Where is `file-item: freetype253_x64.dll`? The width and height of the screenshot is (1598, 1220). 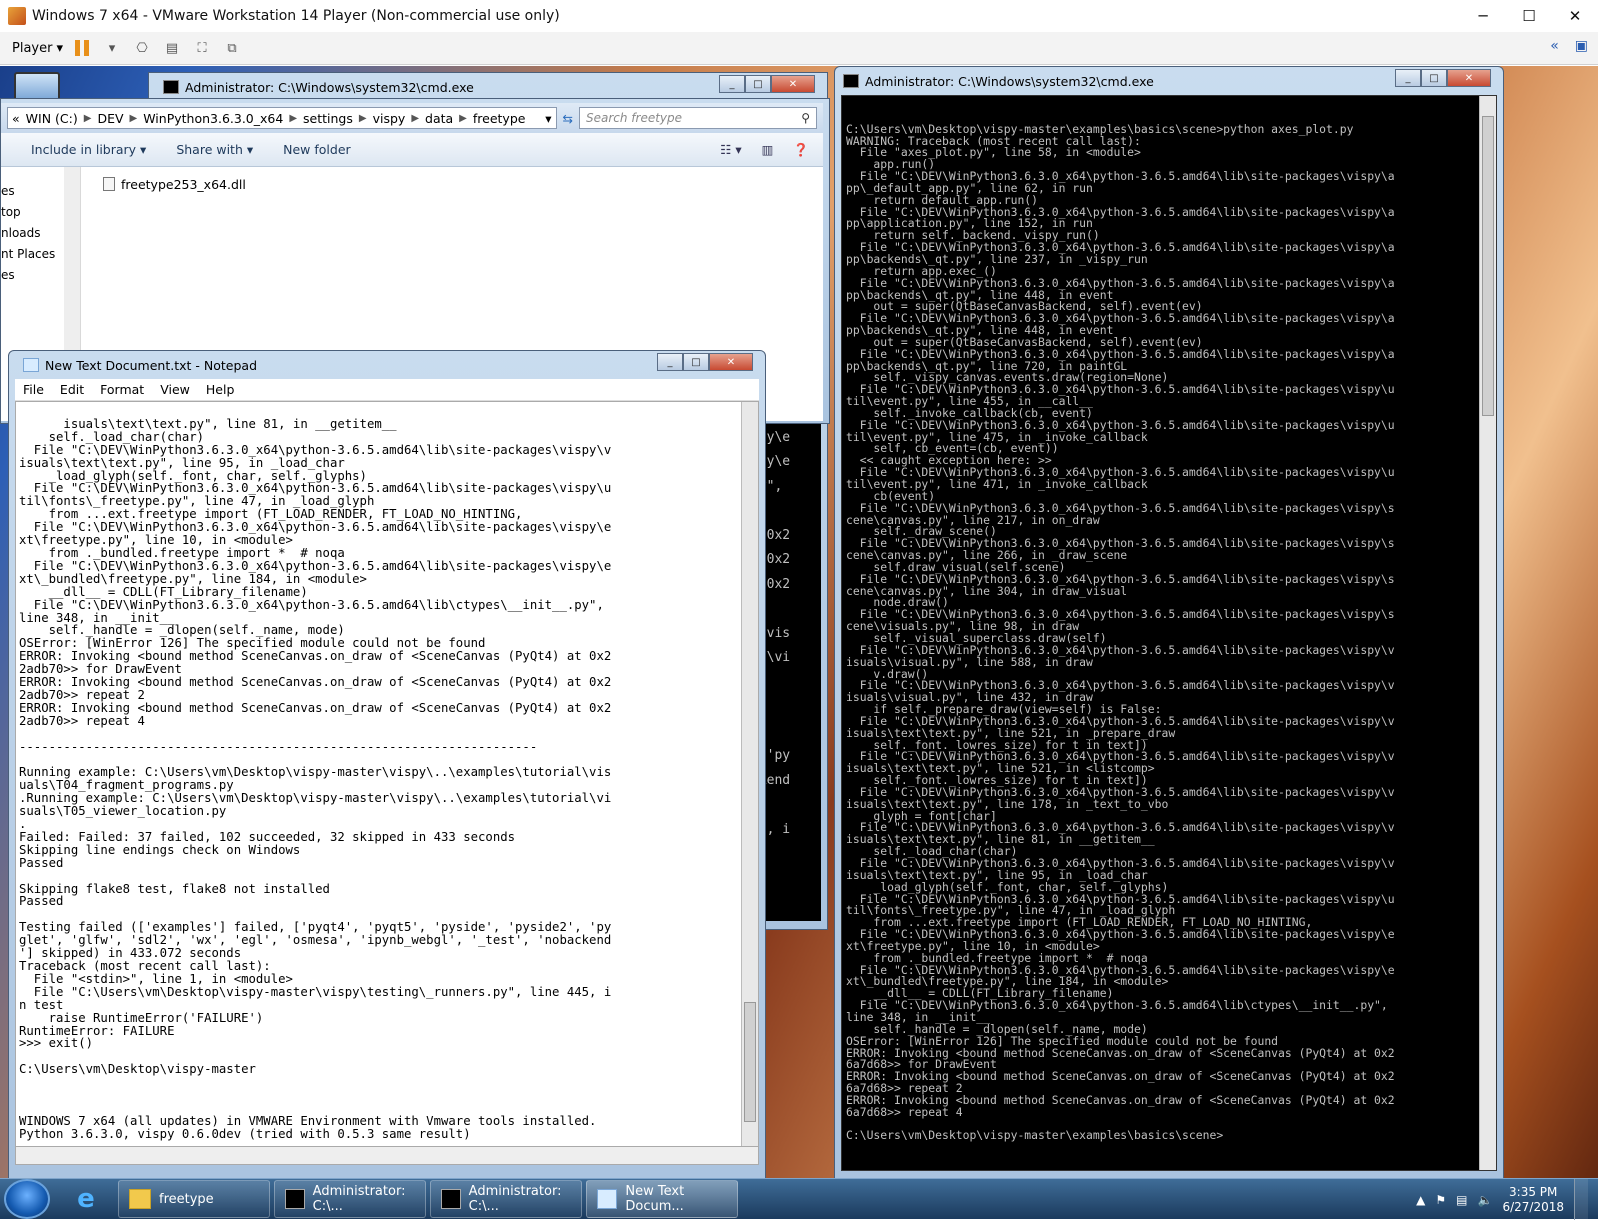 file-item: freetype253_x64.dll is located at coordinates (183, 184).